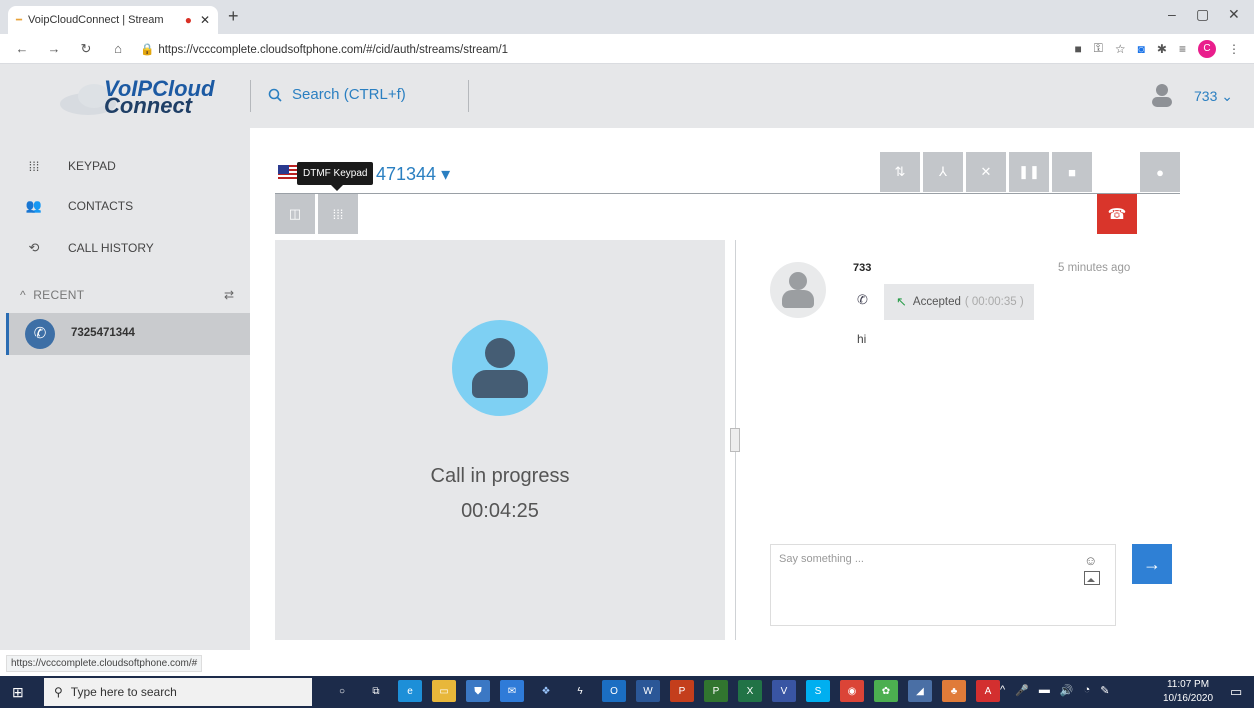 The height and width of the screenshot is (708, 1254). What do you see at coordinates (735, 440) in the screenshot?
I see `resize-handle` at bounding box center [735, 440].